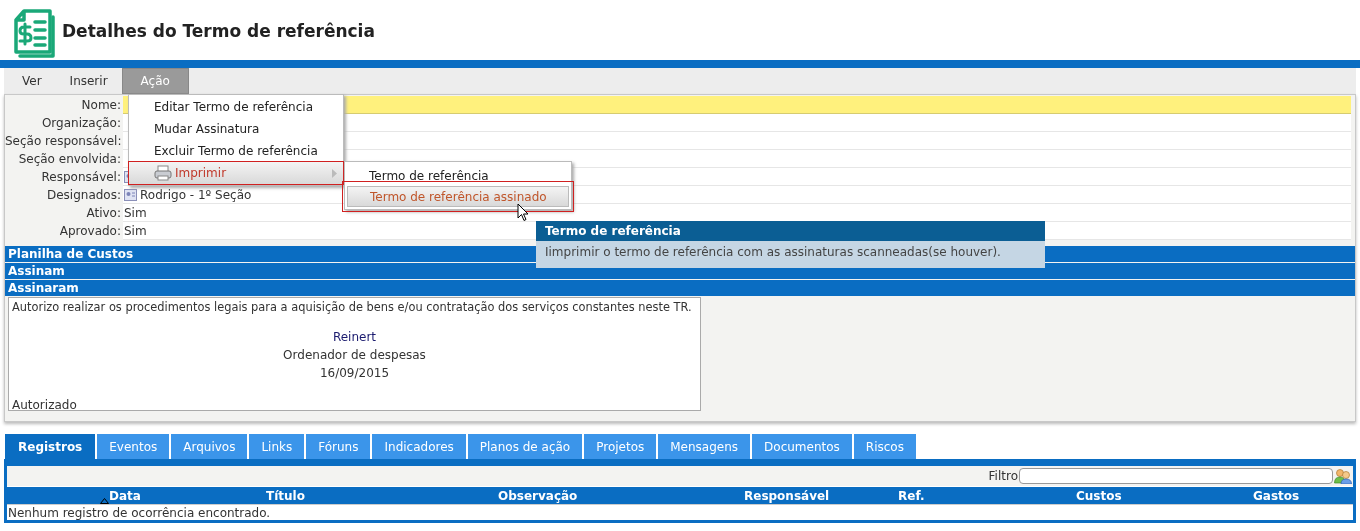  I want to click on field-value: Rodrigo - 1º Seção, so click(196, 195).